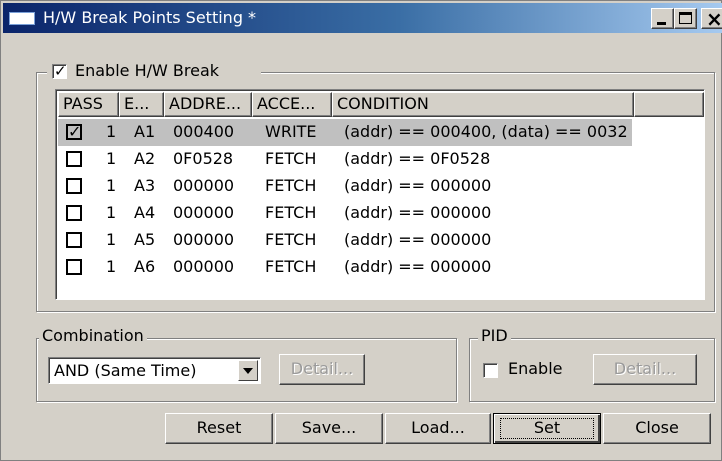 The width and height of the screenshot is (722, 461). Describe the element at coordinates (145, 212) in the screenshot. I see `cell-e: A4` at that location.